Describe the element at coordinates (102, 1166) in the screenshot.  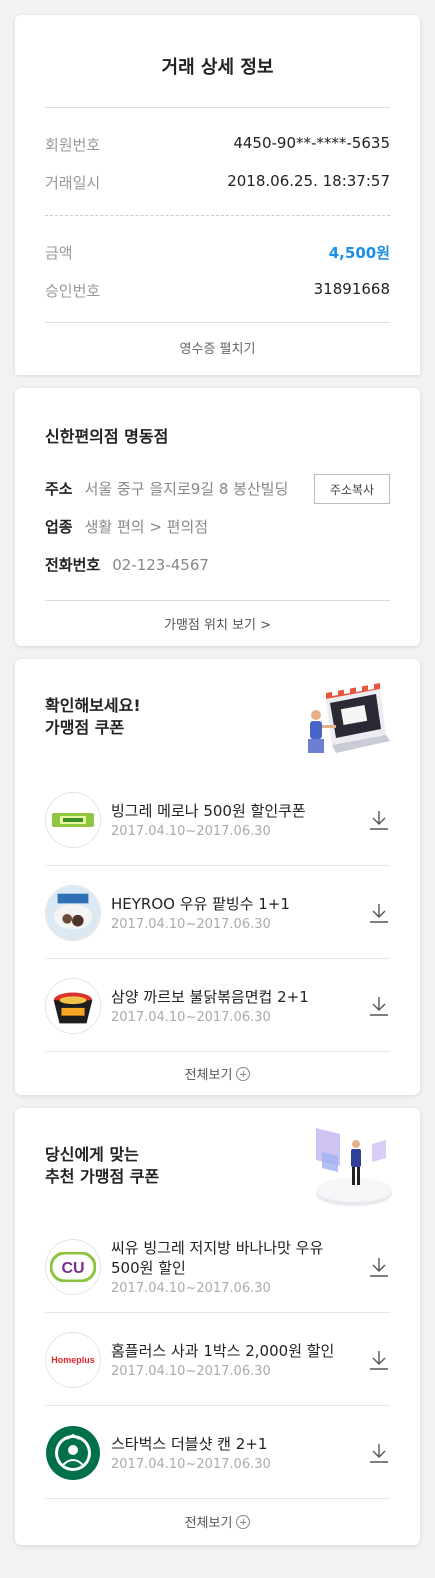
I see `reco-heading: 당신에게 맞는 추천 가맹점 쿠폰` at that location.